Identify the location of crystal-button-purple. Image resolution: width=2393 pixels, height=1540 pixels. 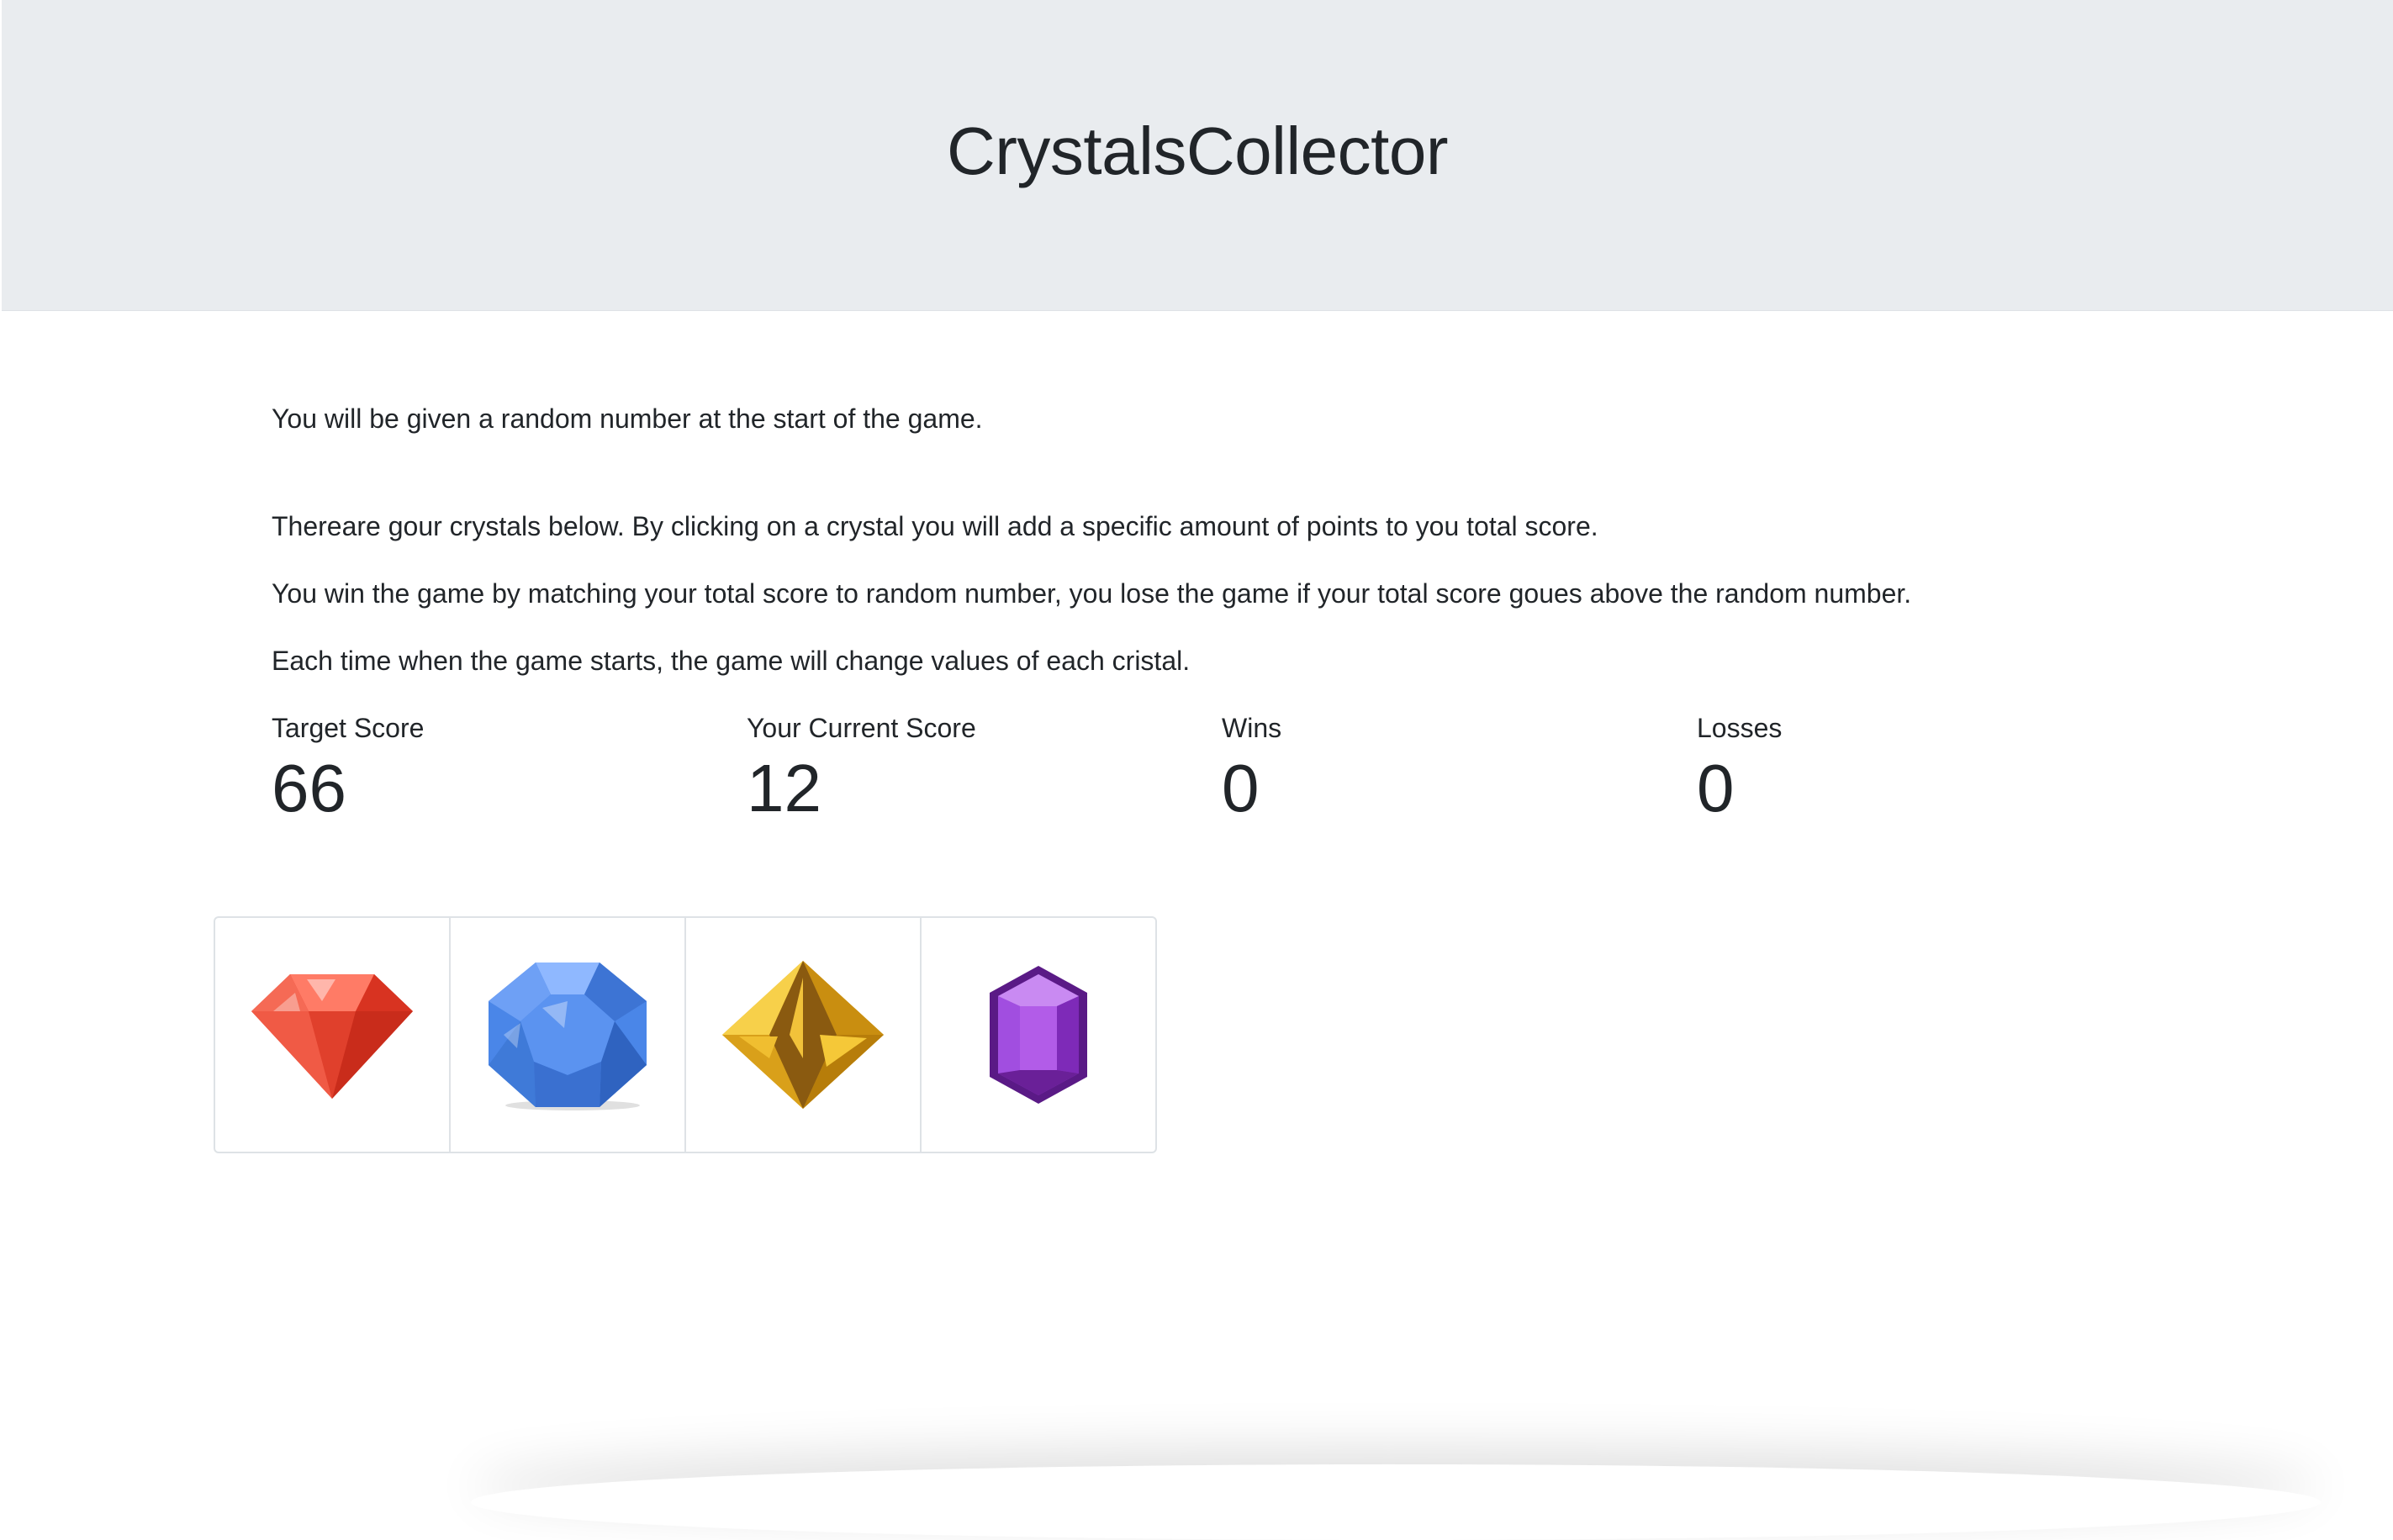
(1038, 1034).